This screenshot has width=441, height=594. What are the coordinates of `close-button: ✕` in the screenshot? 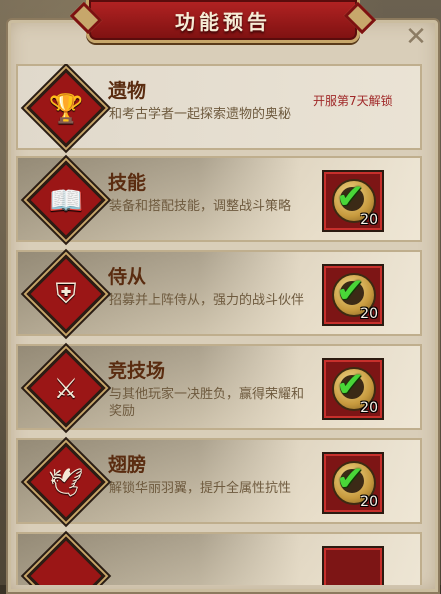 It's located at (416, 37).